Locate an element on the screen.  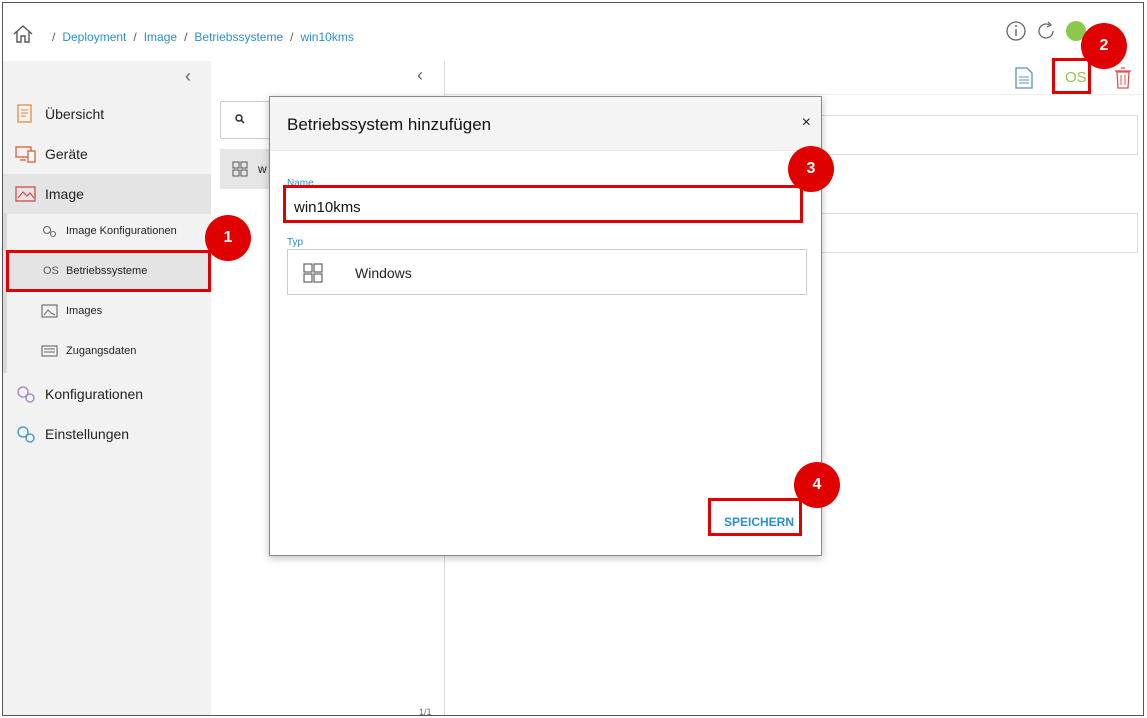
annotation-badge-1: 1 is located at coordinates (228, 238).